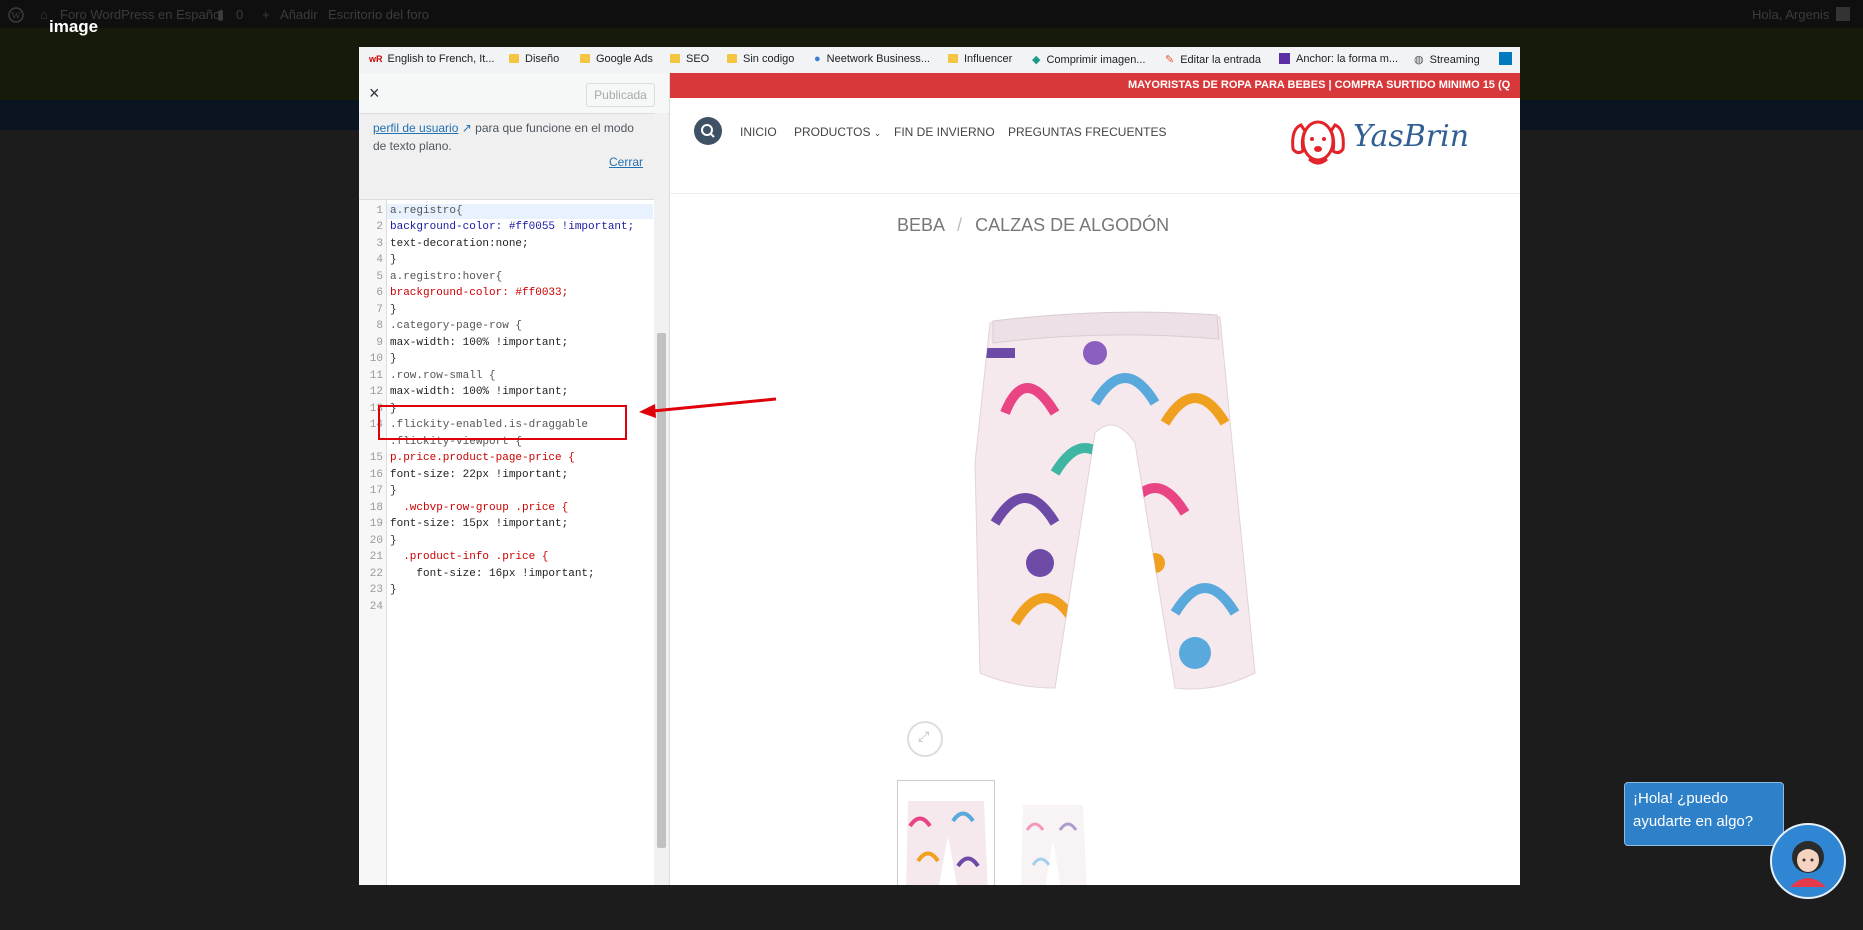  I want to click on nav-productos: PRODUCTOS ⌄, so click(837, 132).